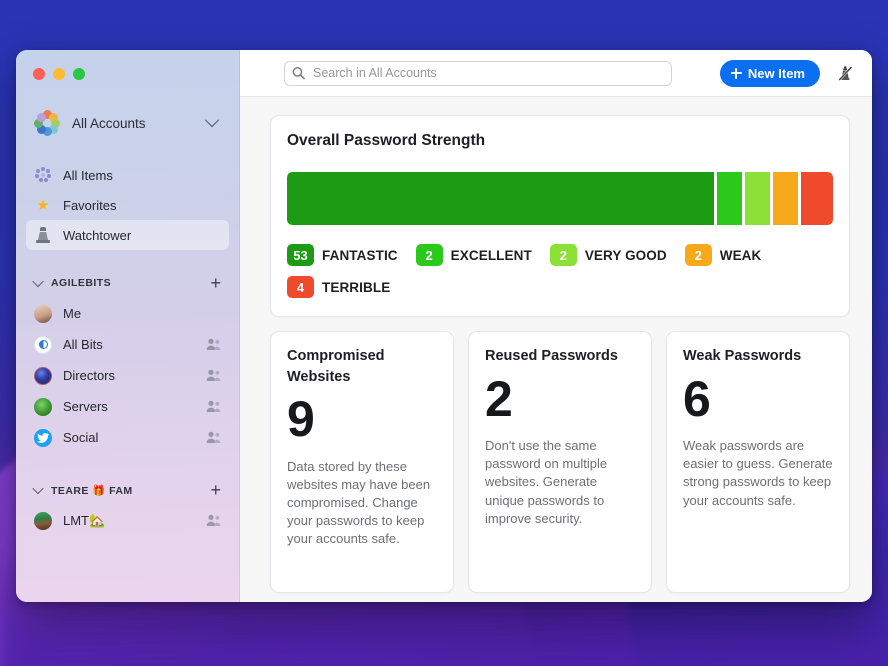 The image size is (888, 666). What do you see at coordinates (127, 65) in the screenshot?
I see `window-traffic-lights` at bounding box center [127, 65].